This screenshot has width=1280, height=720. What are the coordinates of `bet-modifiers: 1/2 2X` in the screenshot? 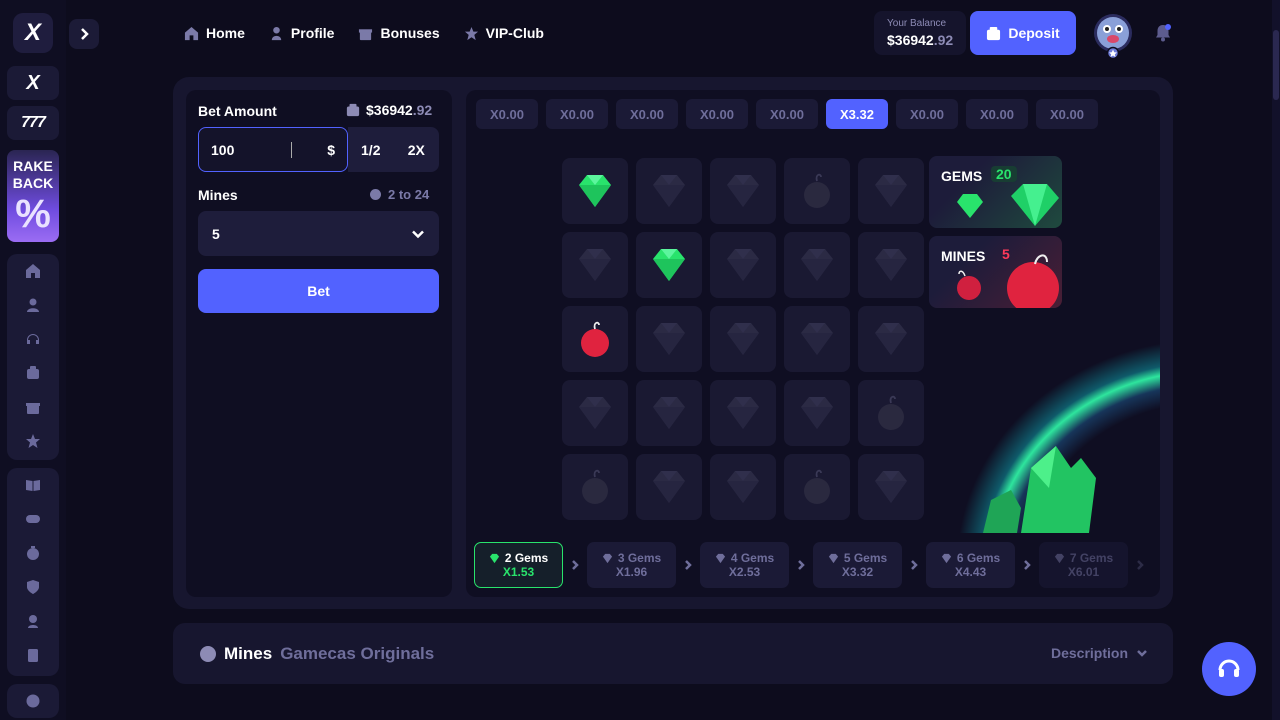 It's located at (393, 149).